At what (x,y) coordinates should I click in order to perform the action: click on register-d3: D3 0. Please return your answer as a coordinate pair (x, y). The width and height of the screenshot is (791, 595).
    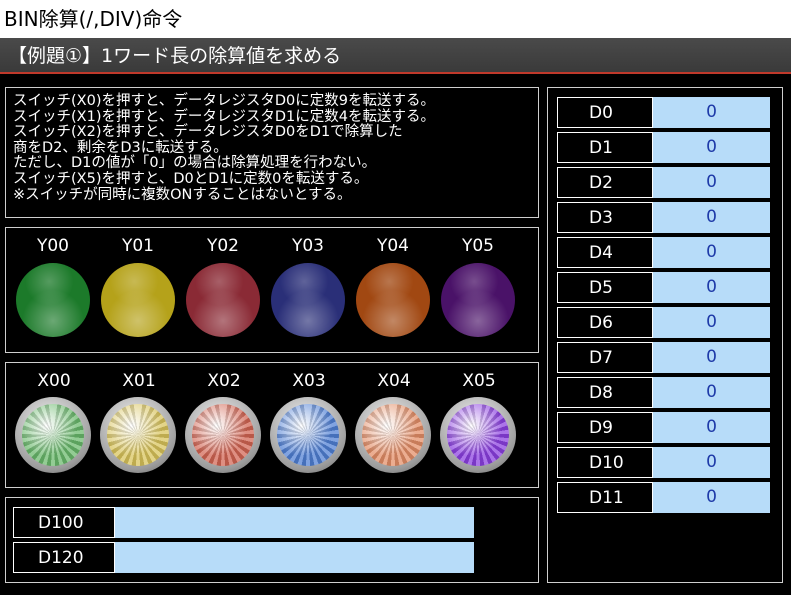
    Looking at the image, I should click on (663, 217).